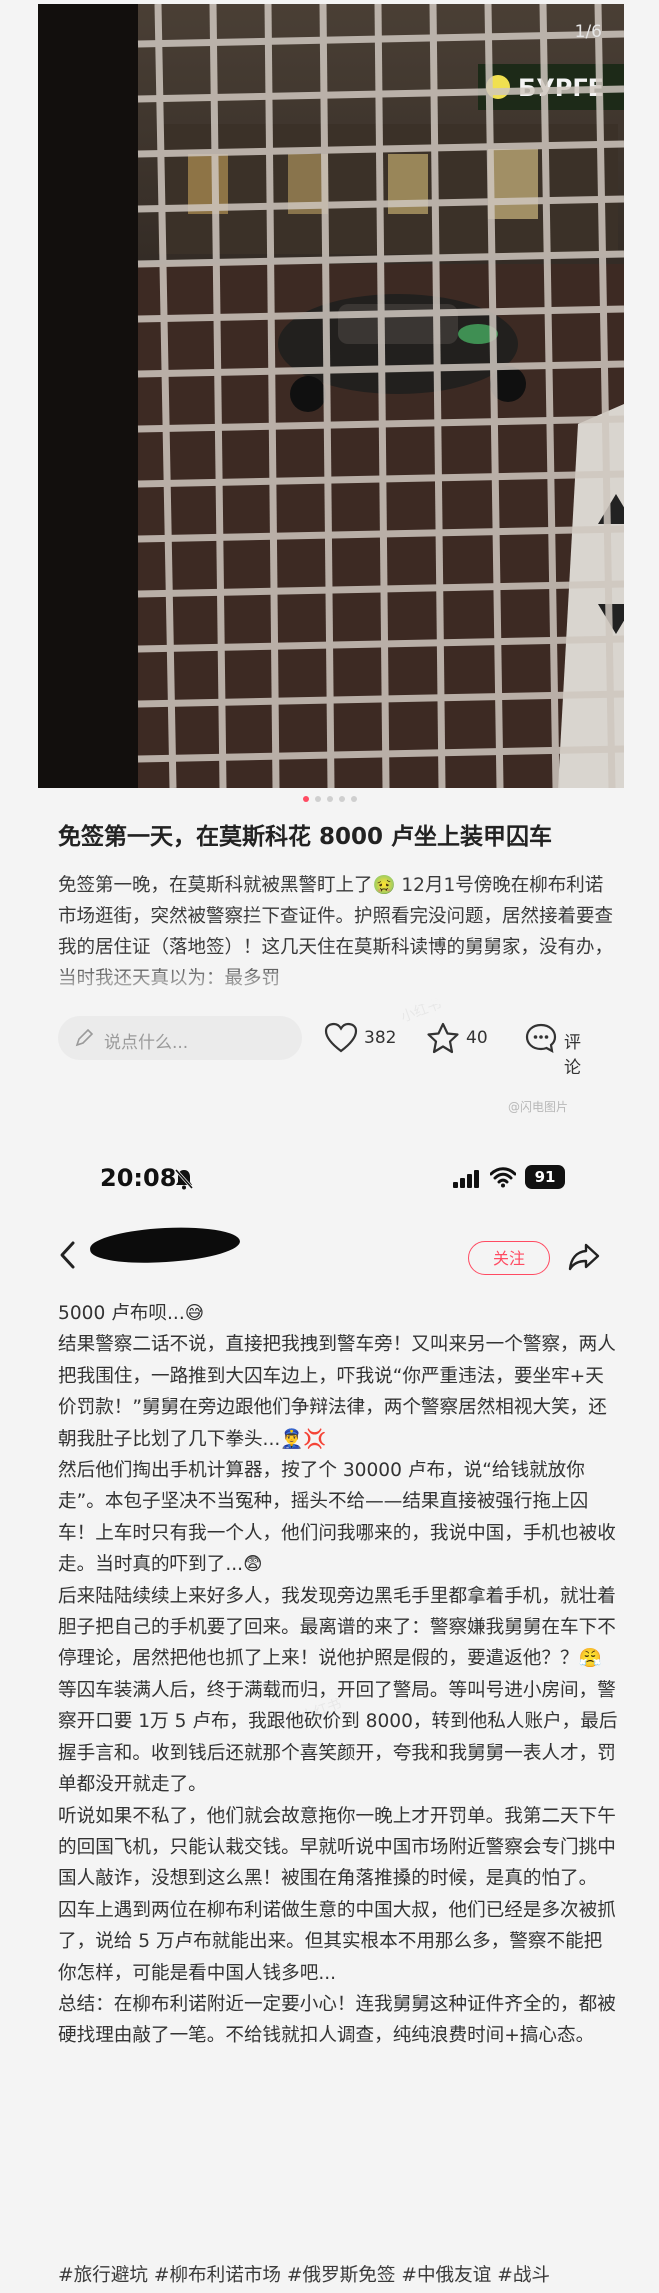  I want to click on text-fade, so click(340, 982).